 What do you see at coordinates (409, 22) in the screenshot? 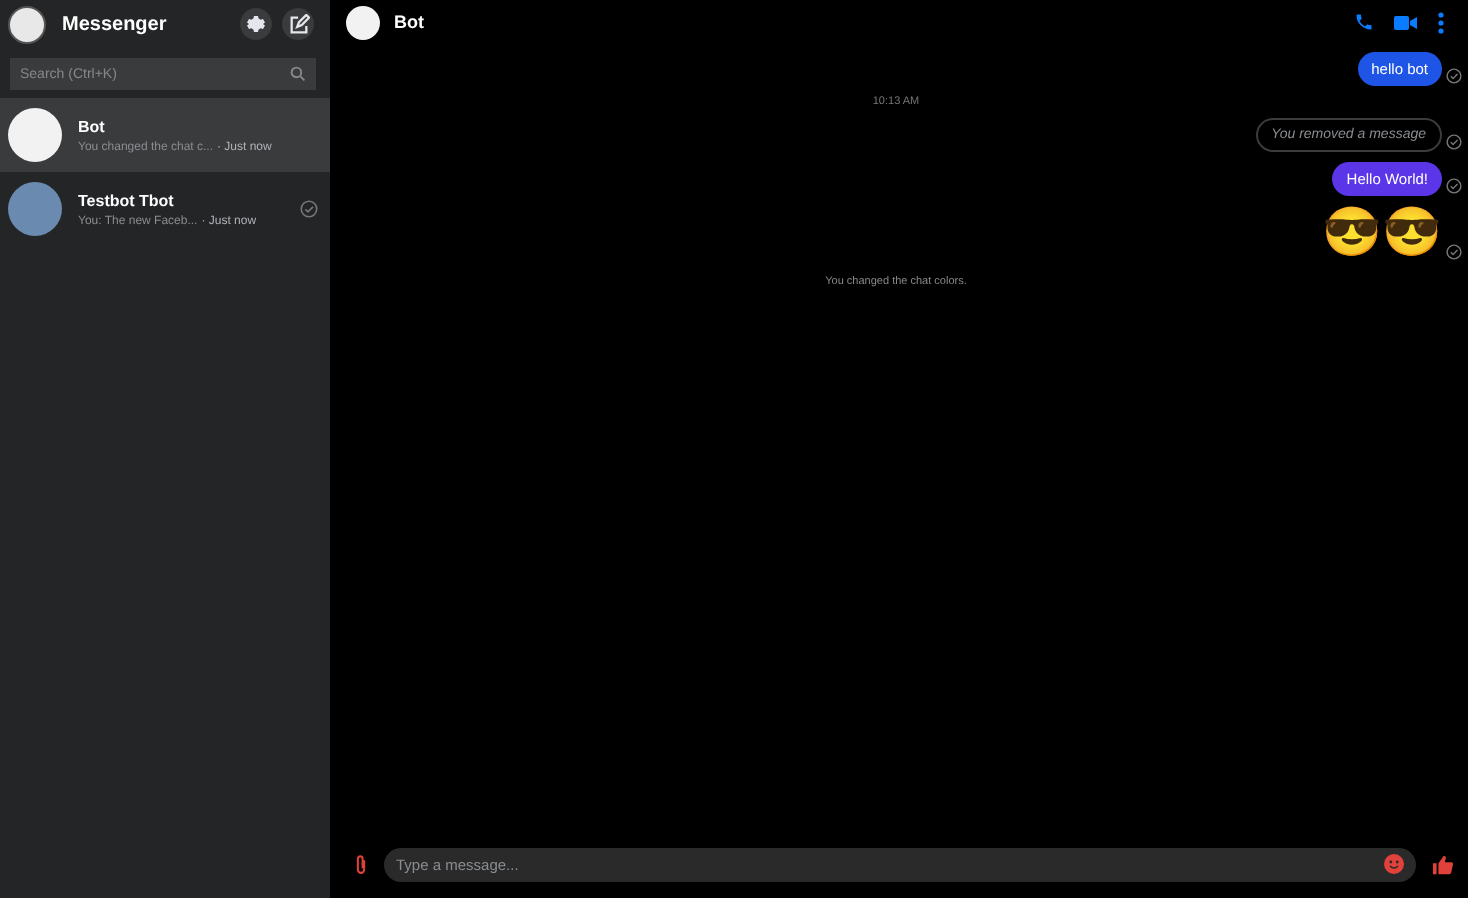
I see `chat-title: Bot` at bounding box center [409, 22].